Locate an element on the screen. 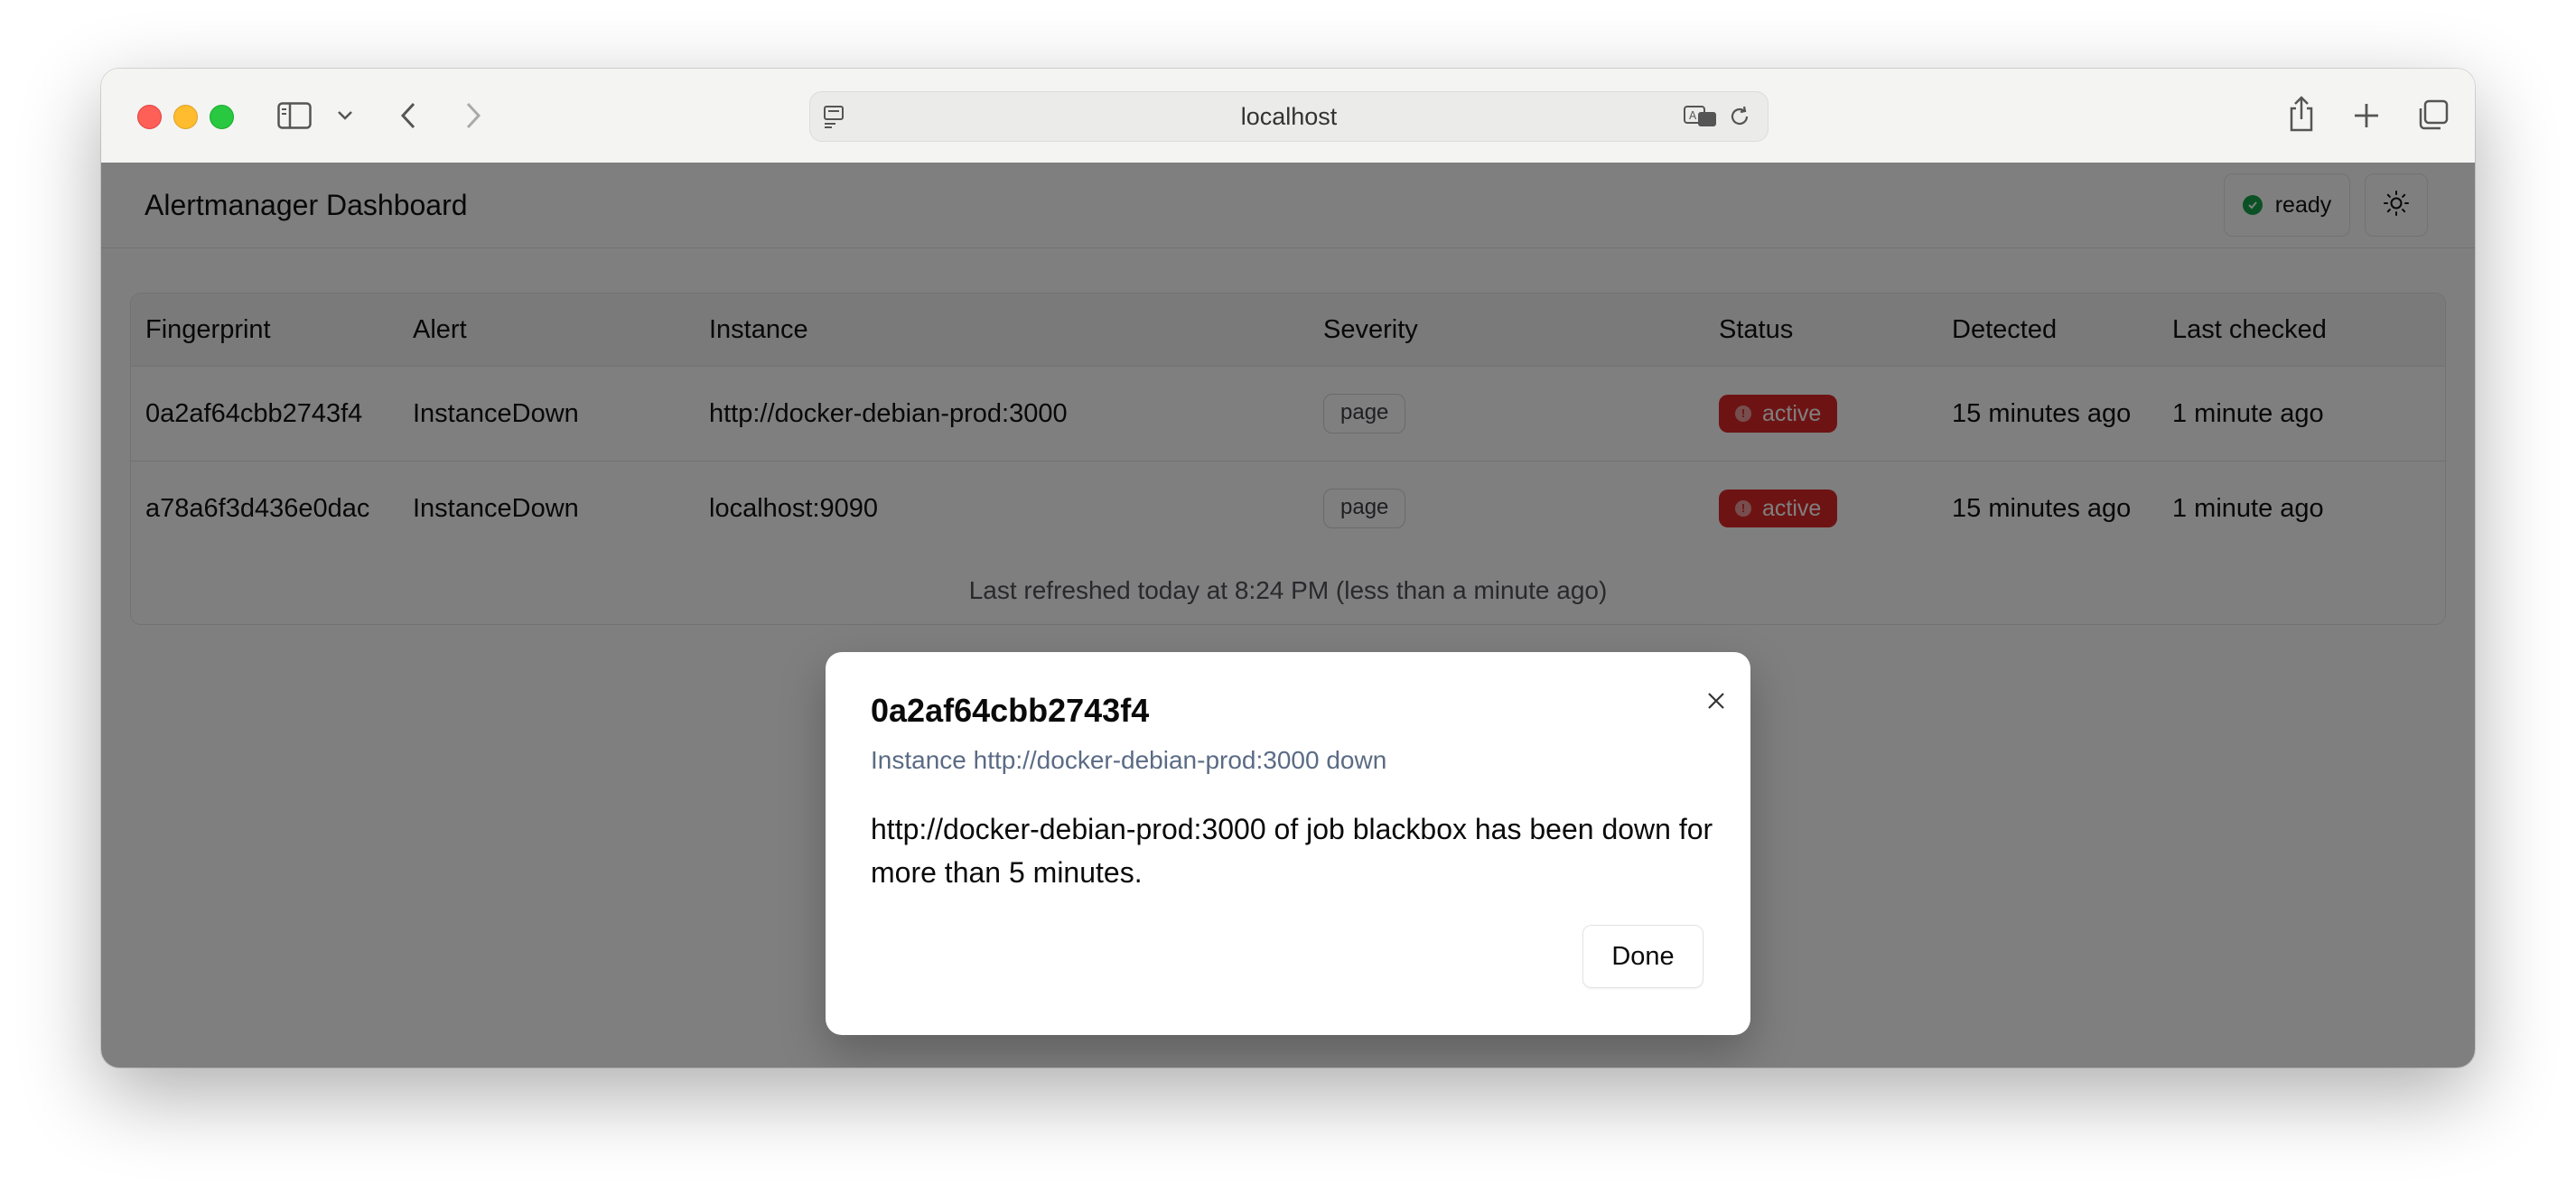 The height and width of the screenshot is (1203, 2576). zoom-window-button is located at coordinates (222, 117).